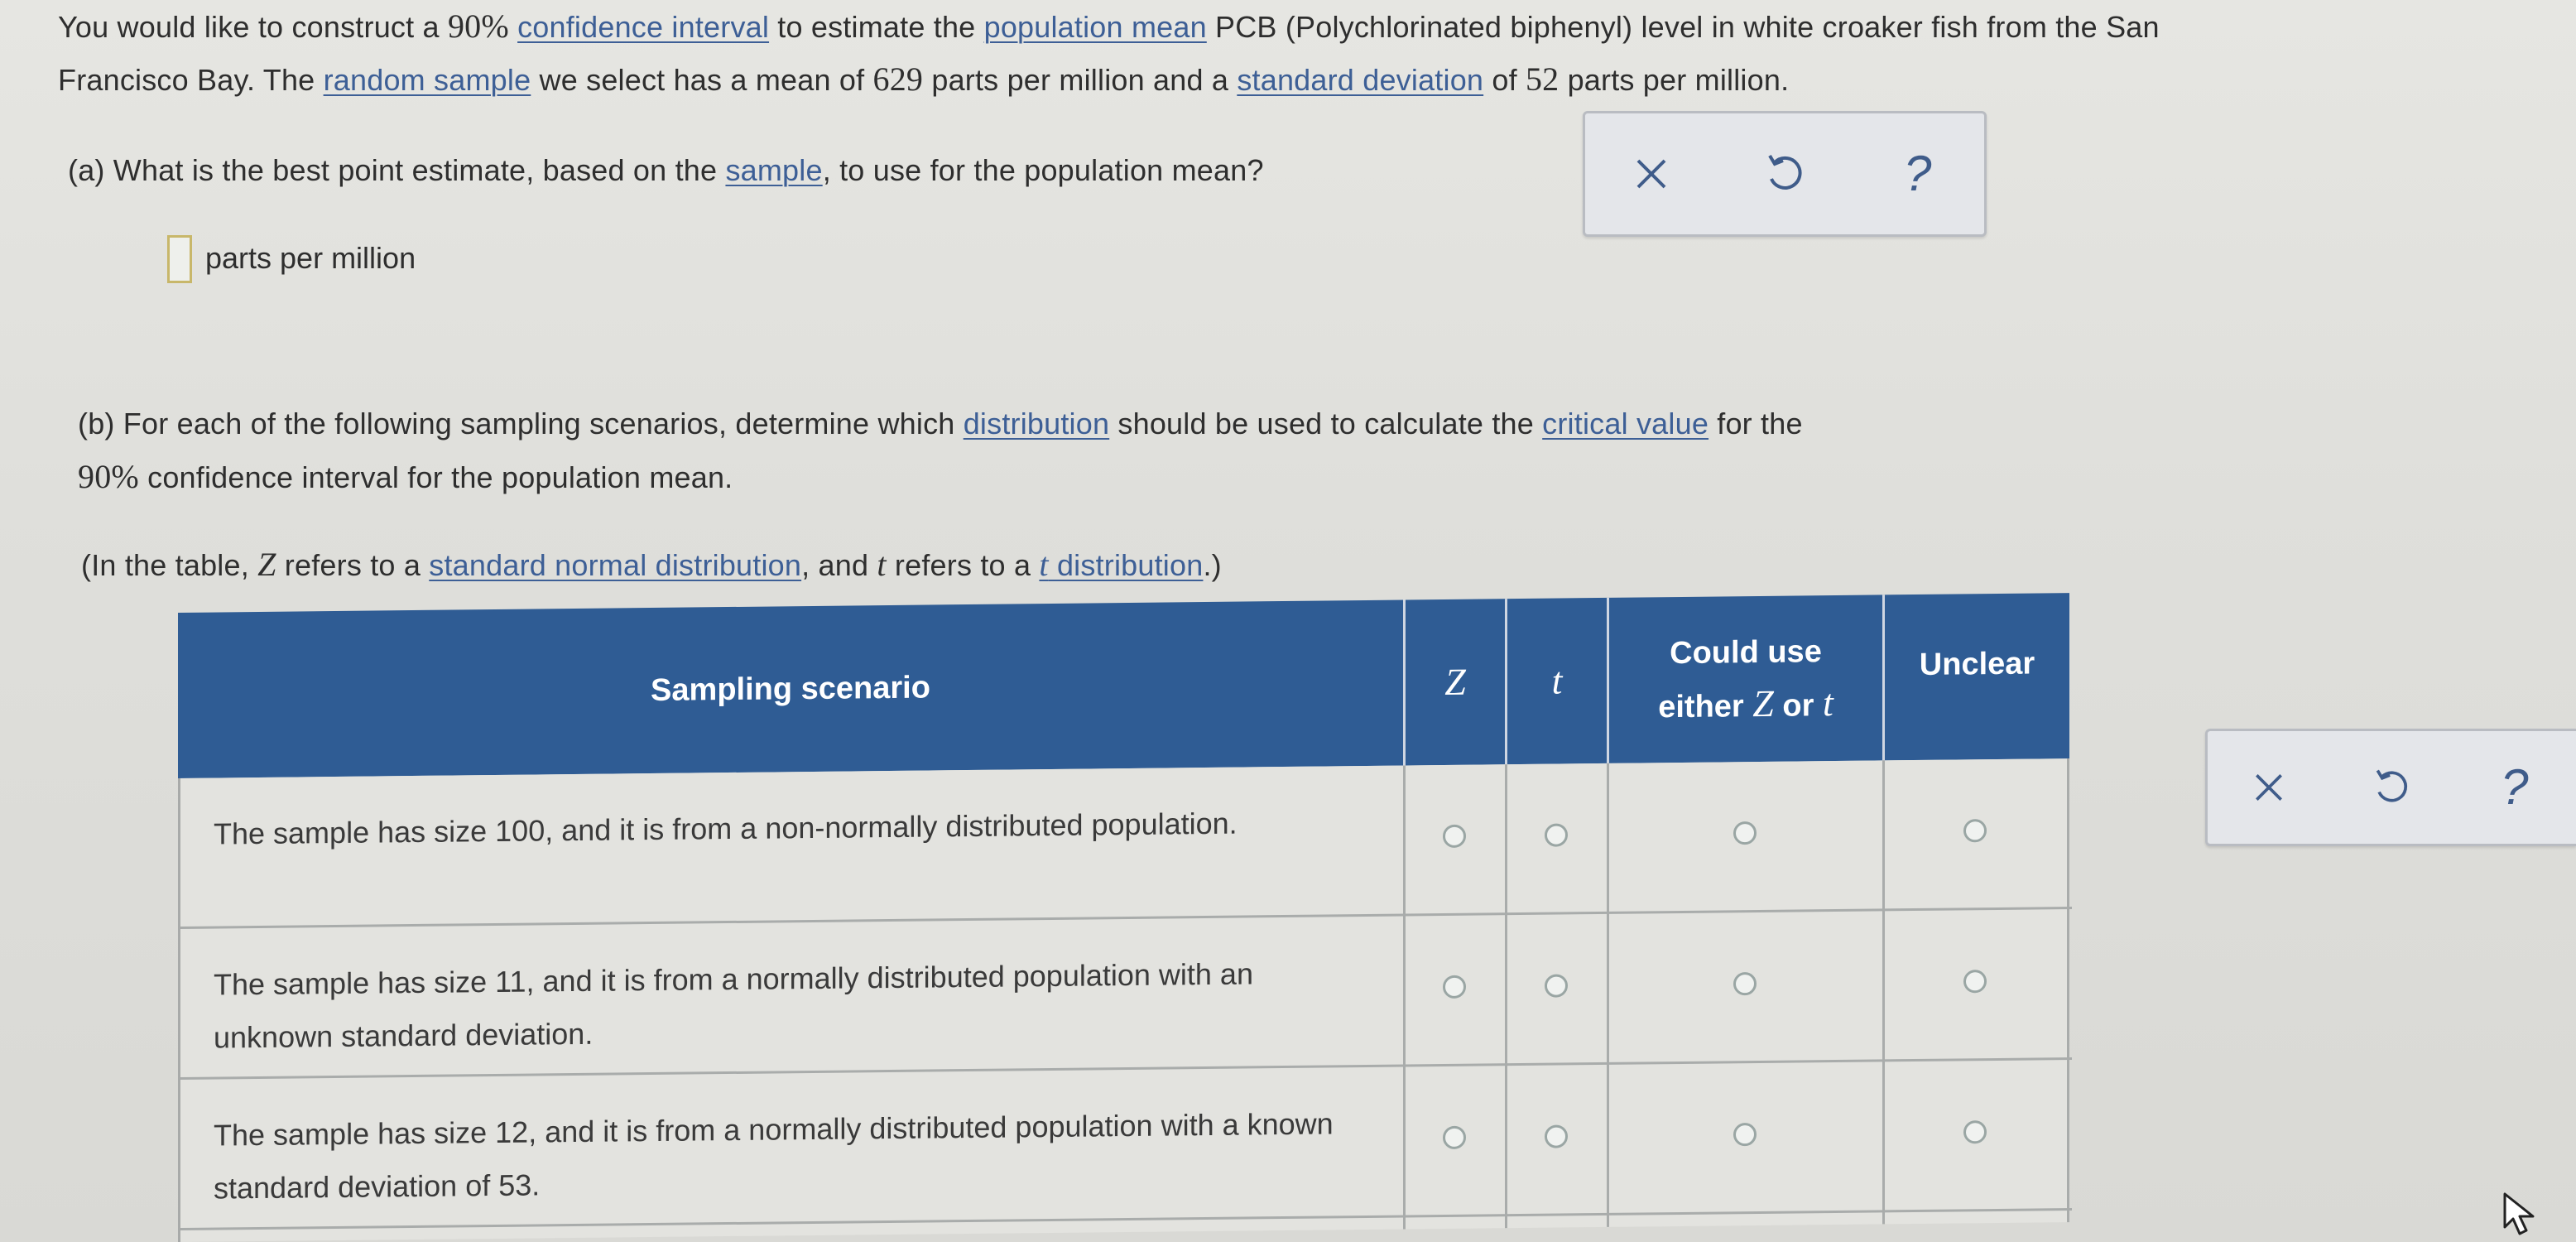  Describe the element at coordinates (478, 26) in the screenshot. I see `confidence-level: 90%` at that location.